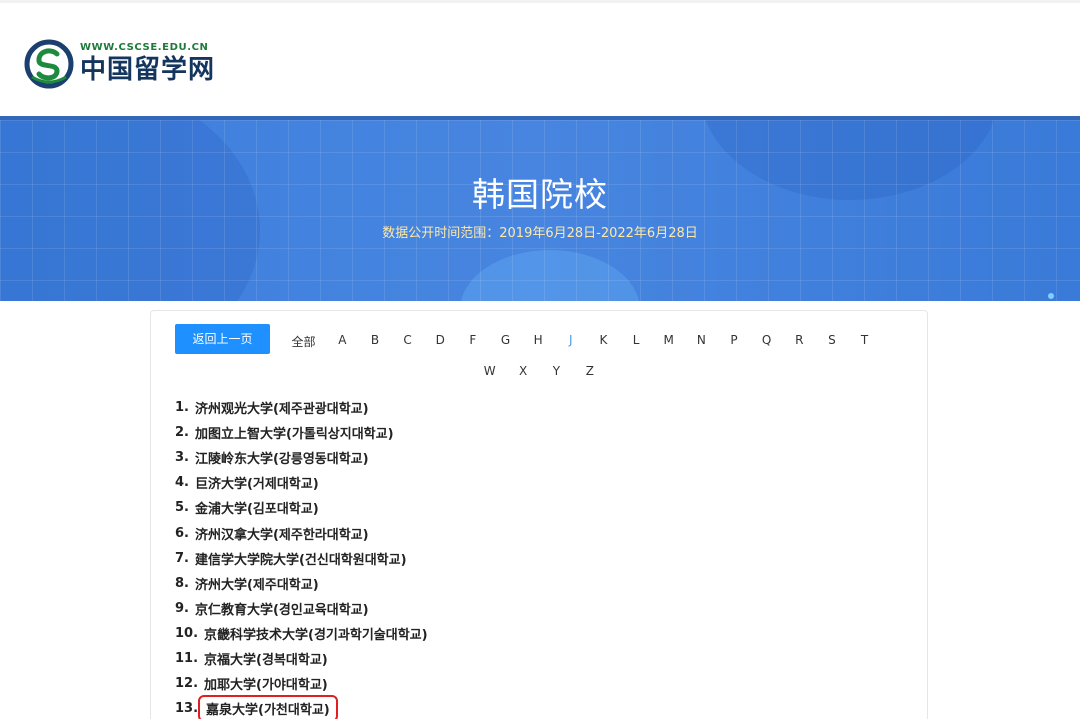 Image resolution: width=1080 pixels, height=719 pixels. Describe the element at coordinates (294, 432) in the screenshot. I see `school-name-link: 加图立上智大学(가톨릭상지대학교)` at that location.